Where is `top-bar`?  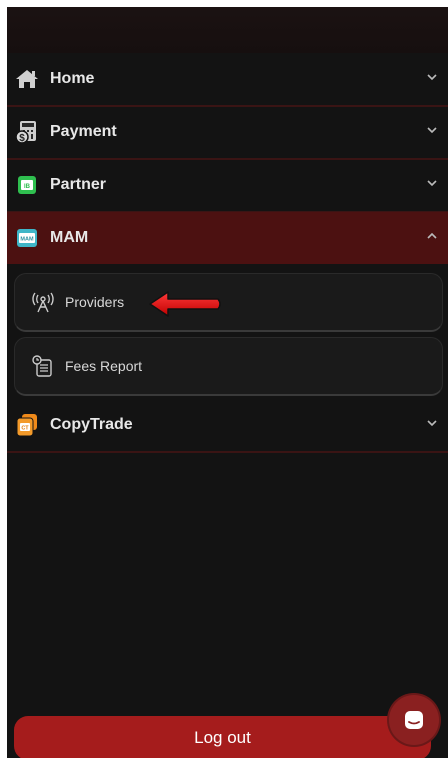 top-bar is located at coordinates (227, 30).